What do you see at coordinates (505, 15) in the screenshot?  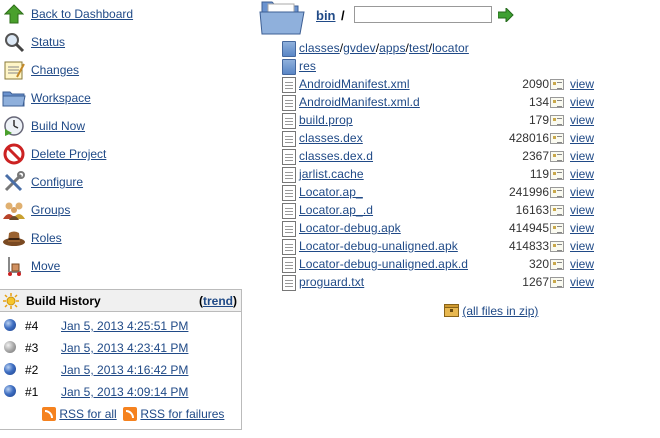 I see `go-arrow-icon` at bounding box center [505, 15].